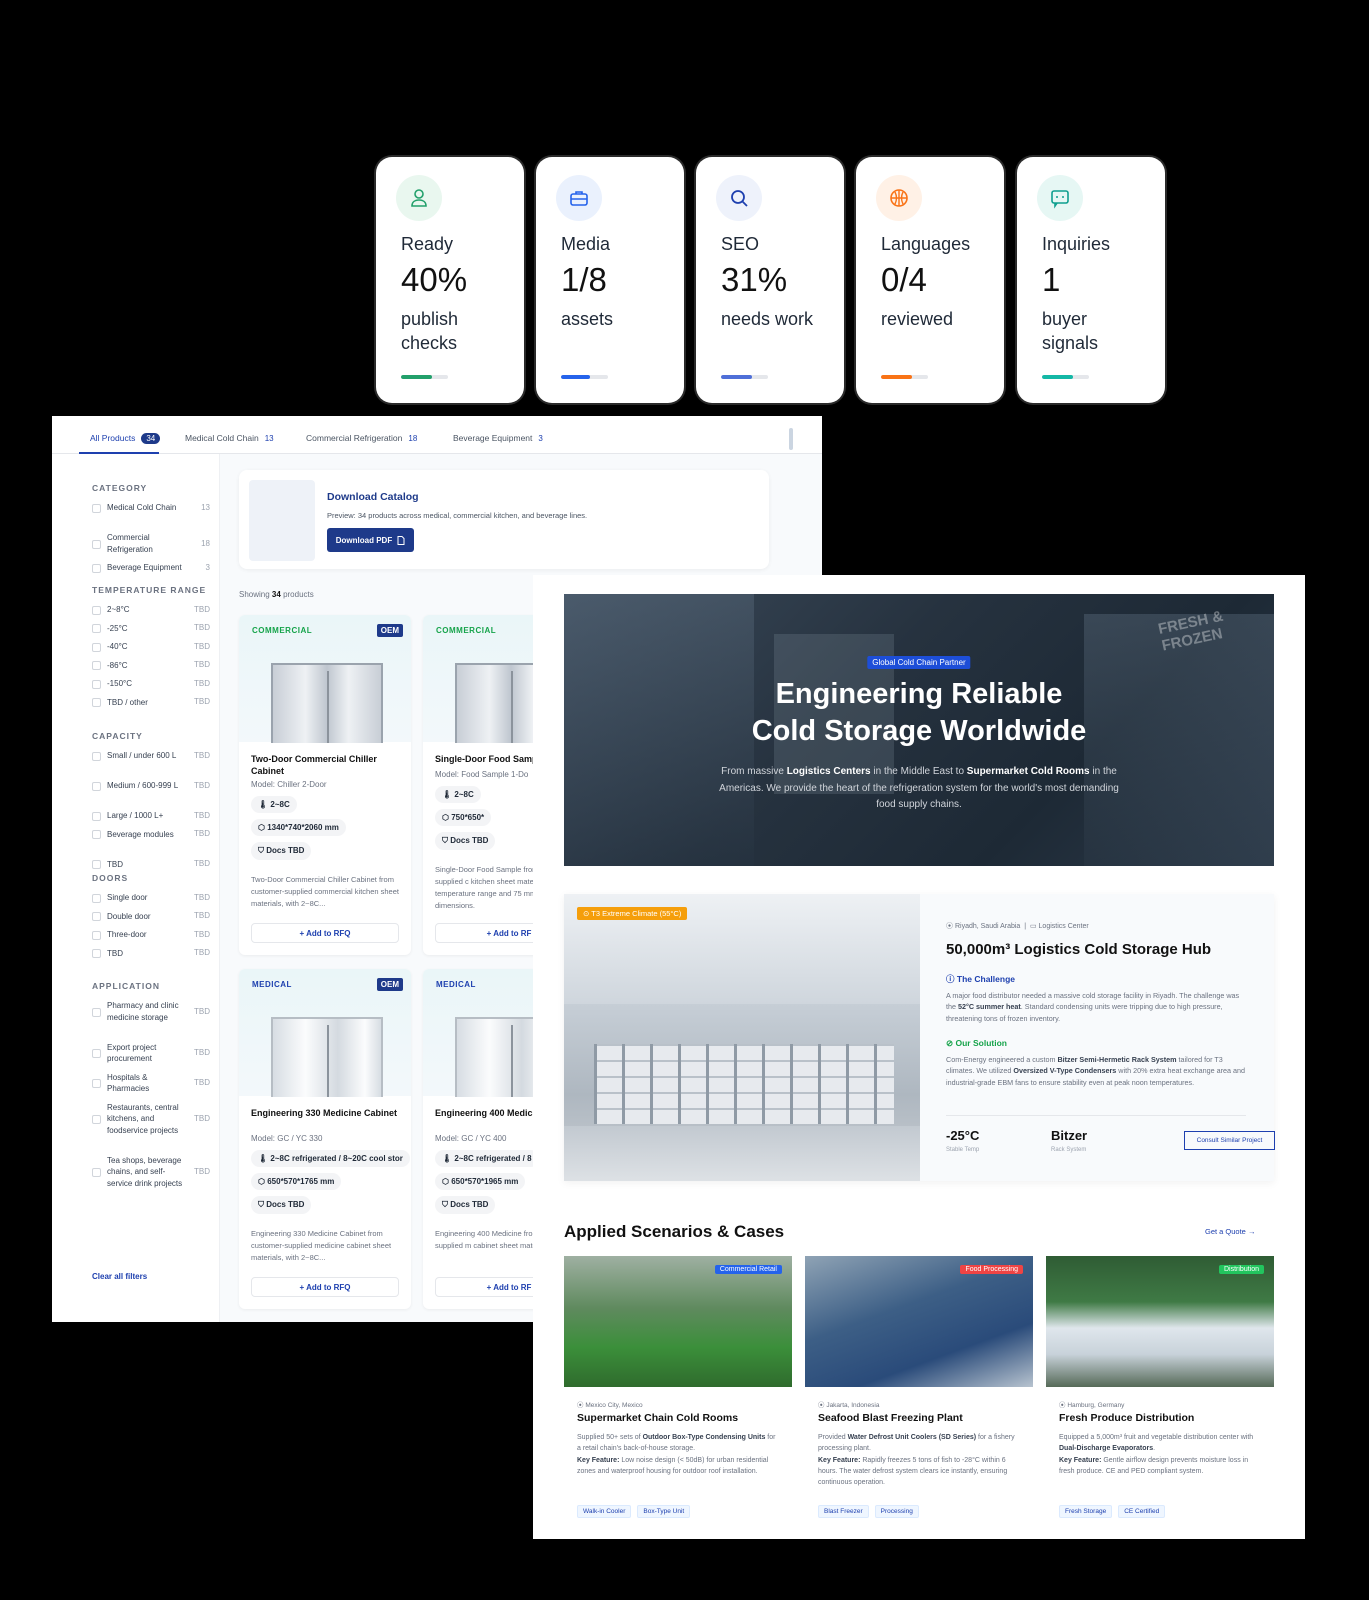 The image size is (1369, 1600). I want to click on filter-option-label: TBD, so click(115, 953).